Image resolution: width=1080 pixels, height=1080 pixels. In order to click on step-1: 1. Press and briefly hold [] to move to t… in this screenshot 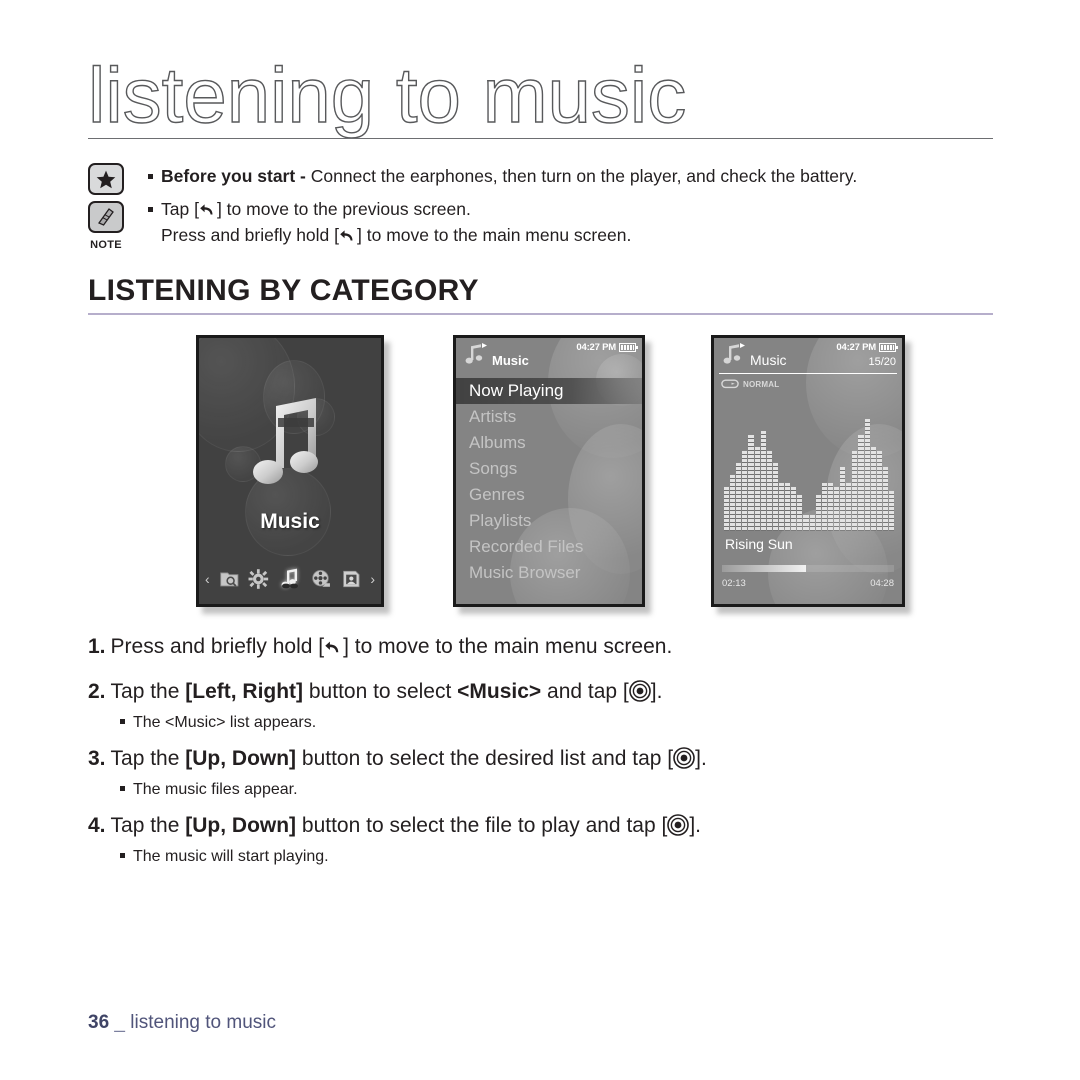, I will do `click(540, 647)`.